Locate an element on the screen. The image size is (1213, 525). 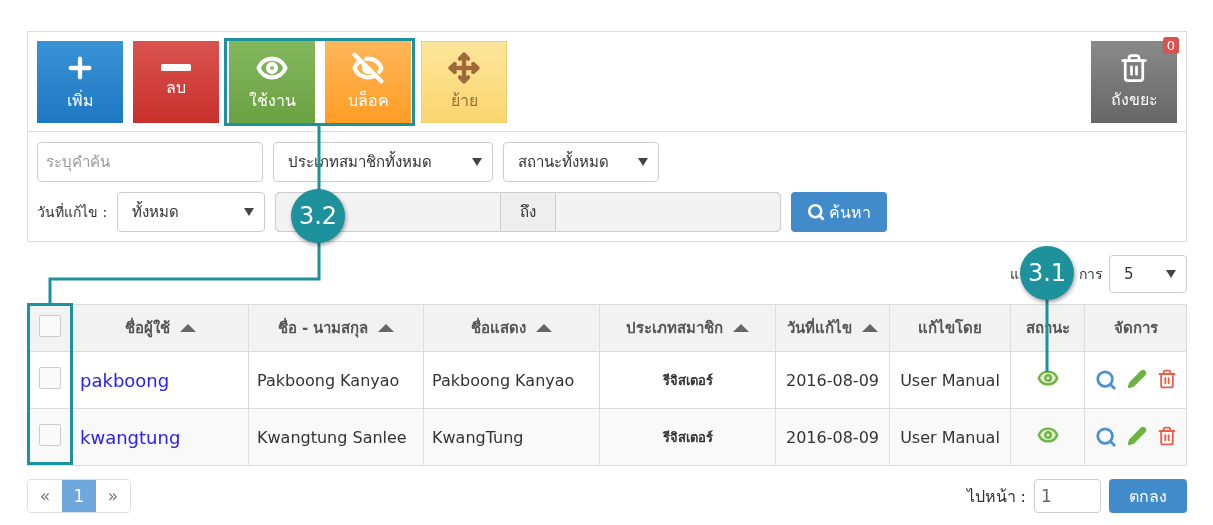
column-label: ชื่อผู้ใช้ is located at coordinates (147, 328).